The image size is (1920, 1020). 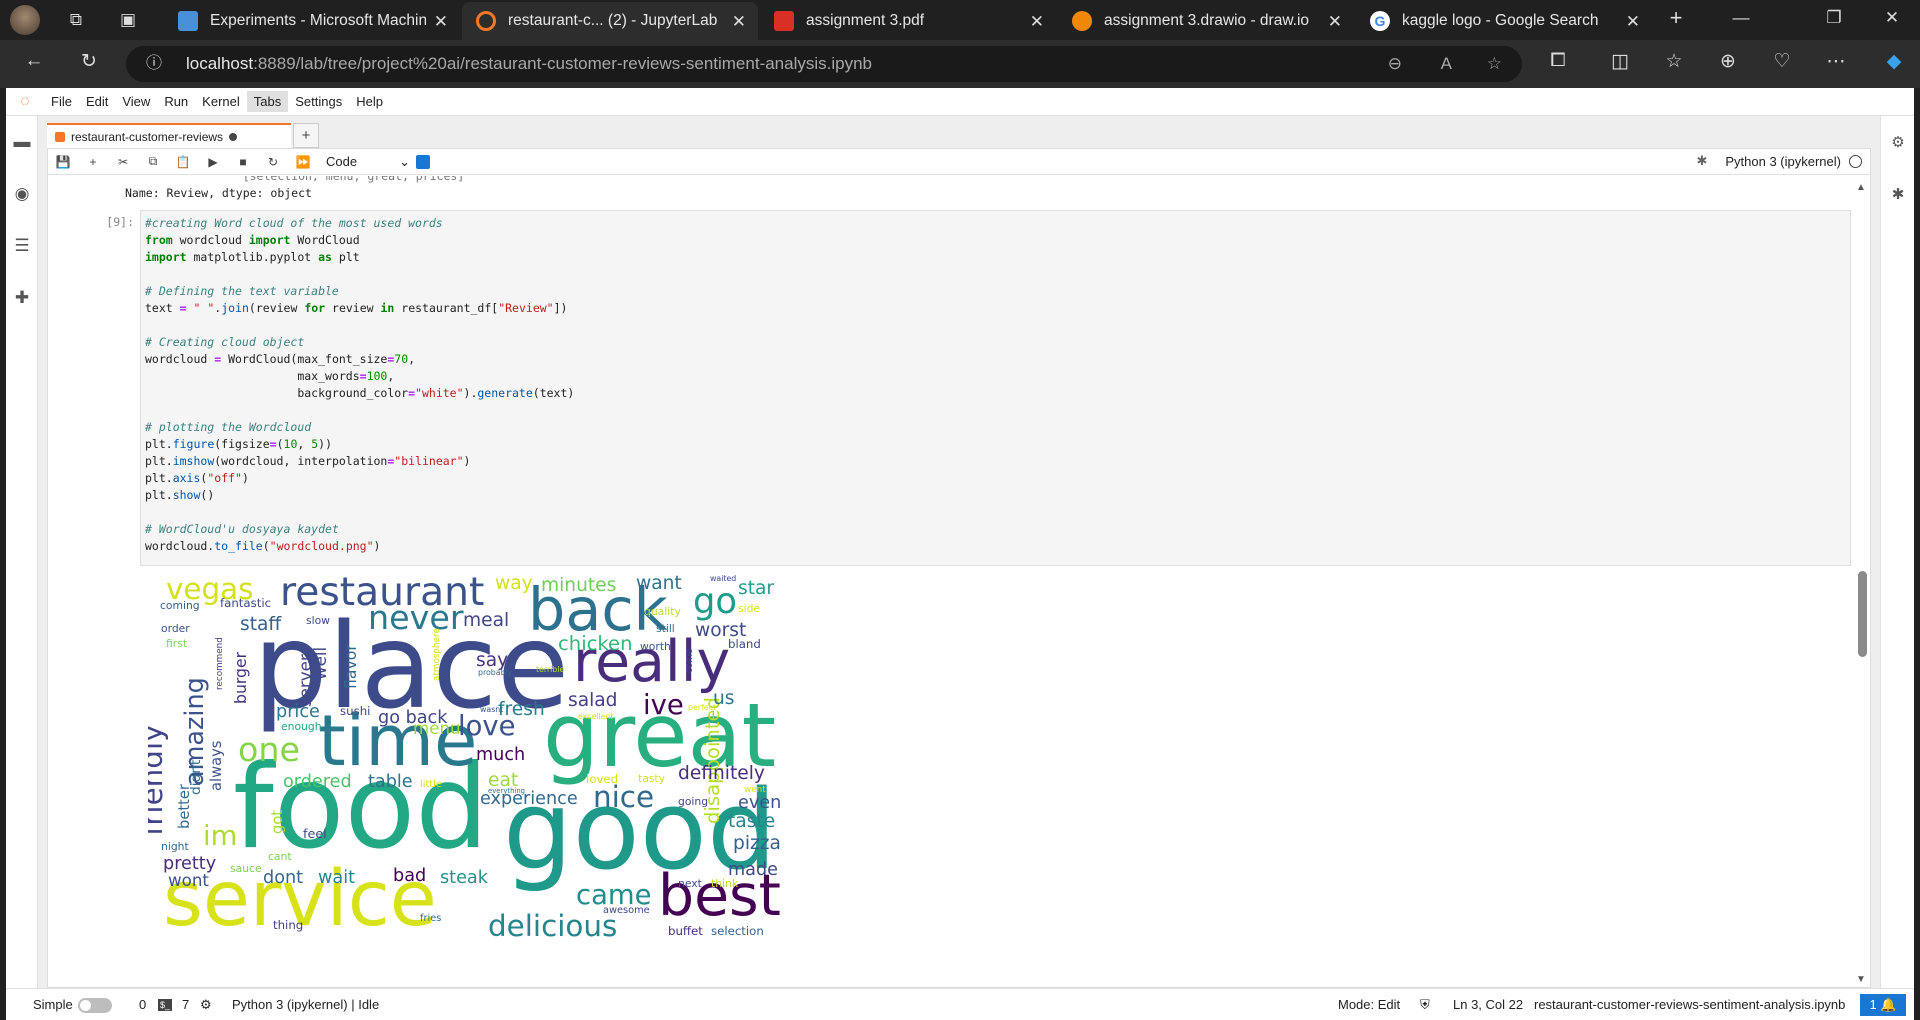 I want to click on extensions-icon: ⧠, so click(x=1558, y=61).